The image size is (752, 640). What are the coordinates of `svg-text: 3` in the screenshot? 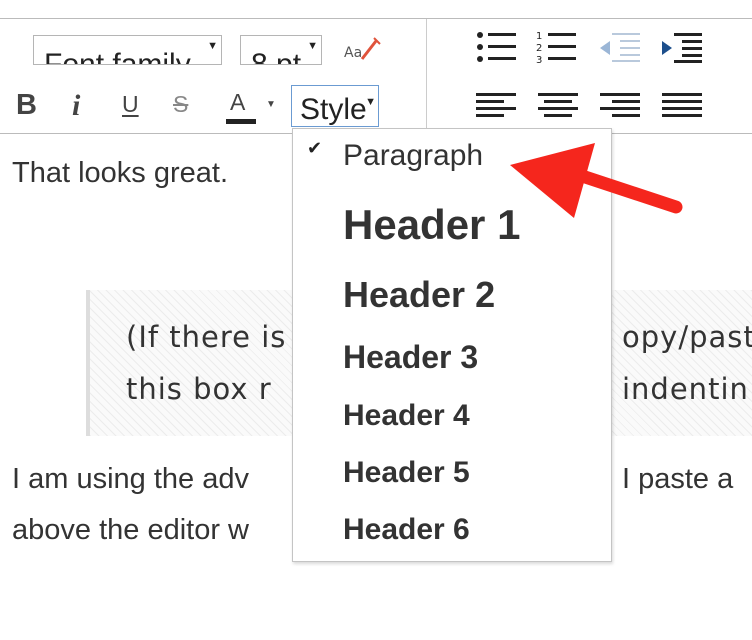 It's located at (539, 60).